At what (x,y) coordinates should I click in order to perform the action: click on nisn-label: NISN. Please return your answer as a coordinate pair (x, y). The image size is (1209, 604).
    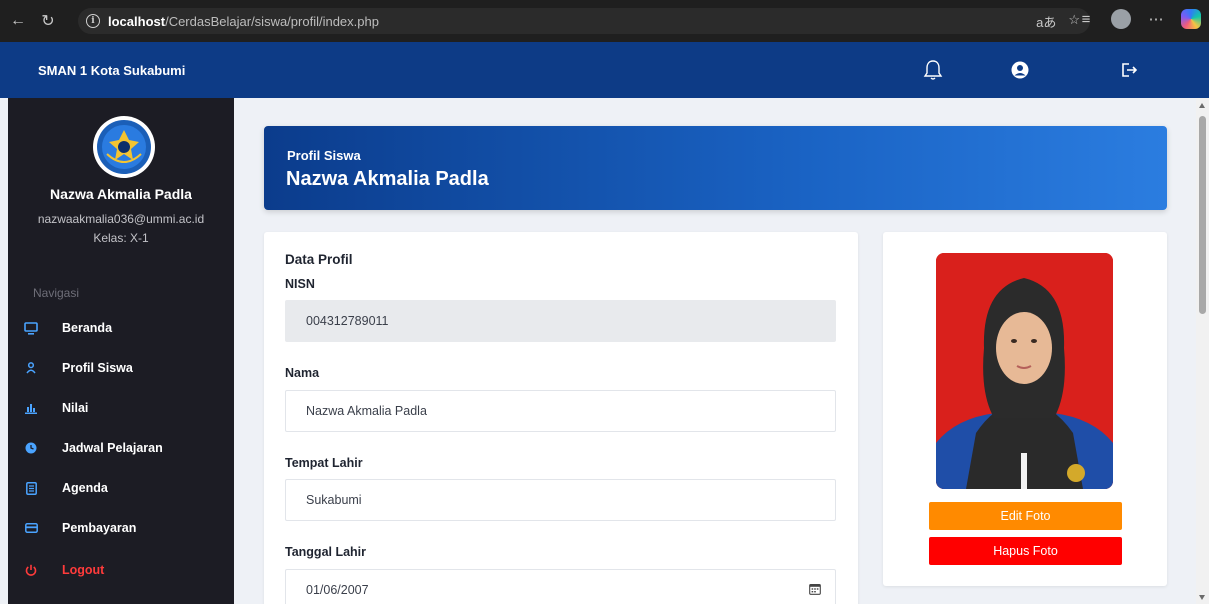
    Looking at the image, I should click on (300, 284).